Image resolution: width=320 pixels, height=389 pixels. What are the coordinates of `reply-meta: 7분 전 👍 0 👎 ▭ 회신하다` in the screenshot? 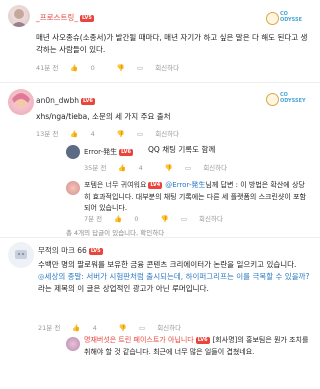 It's located at (163, 218).